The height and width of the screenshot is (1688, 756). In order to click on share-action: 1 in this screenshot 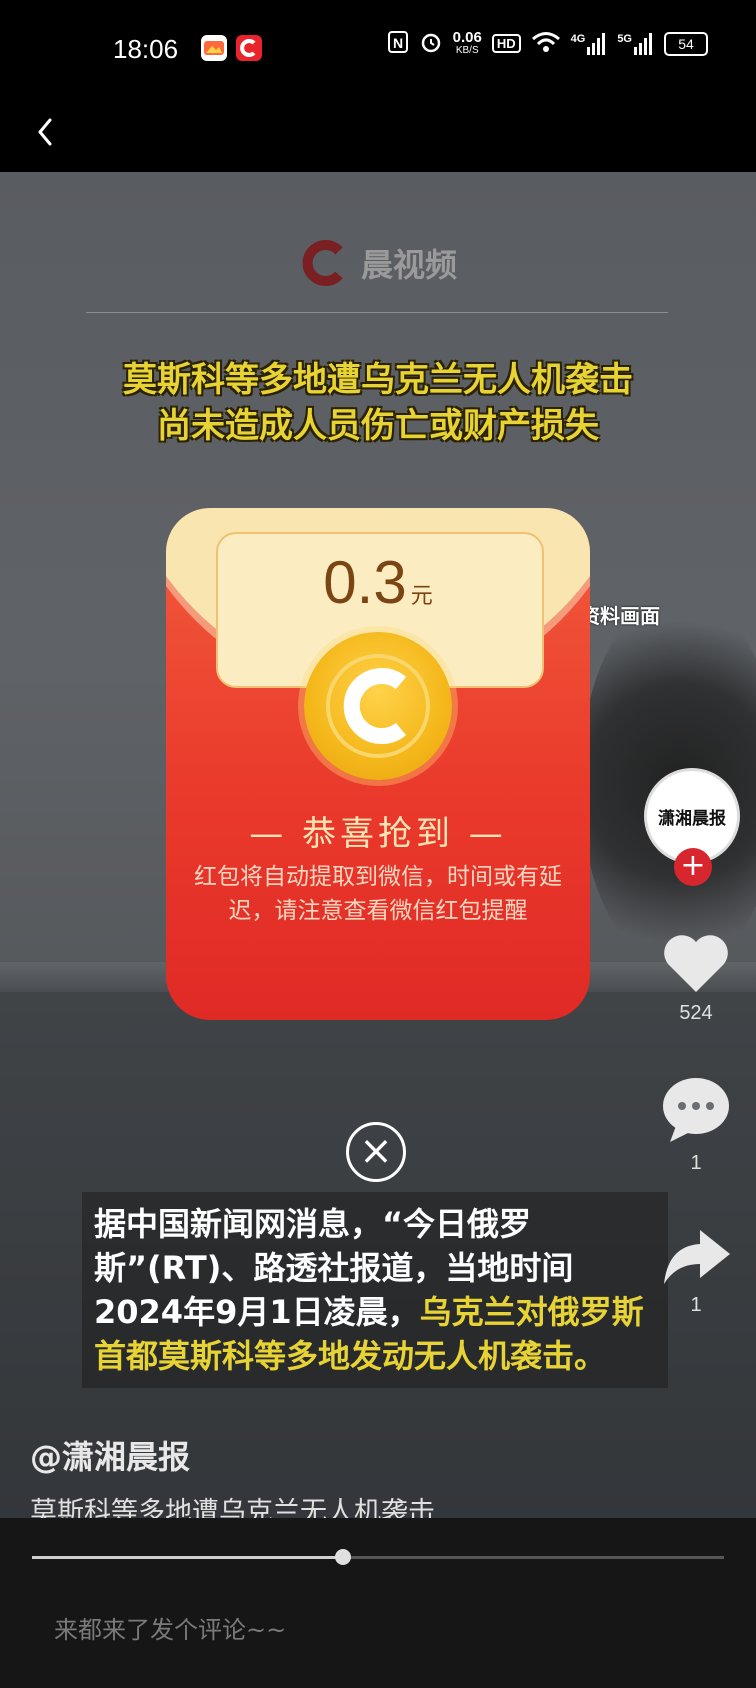, I will do `click(696, 1270)`.